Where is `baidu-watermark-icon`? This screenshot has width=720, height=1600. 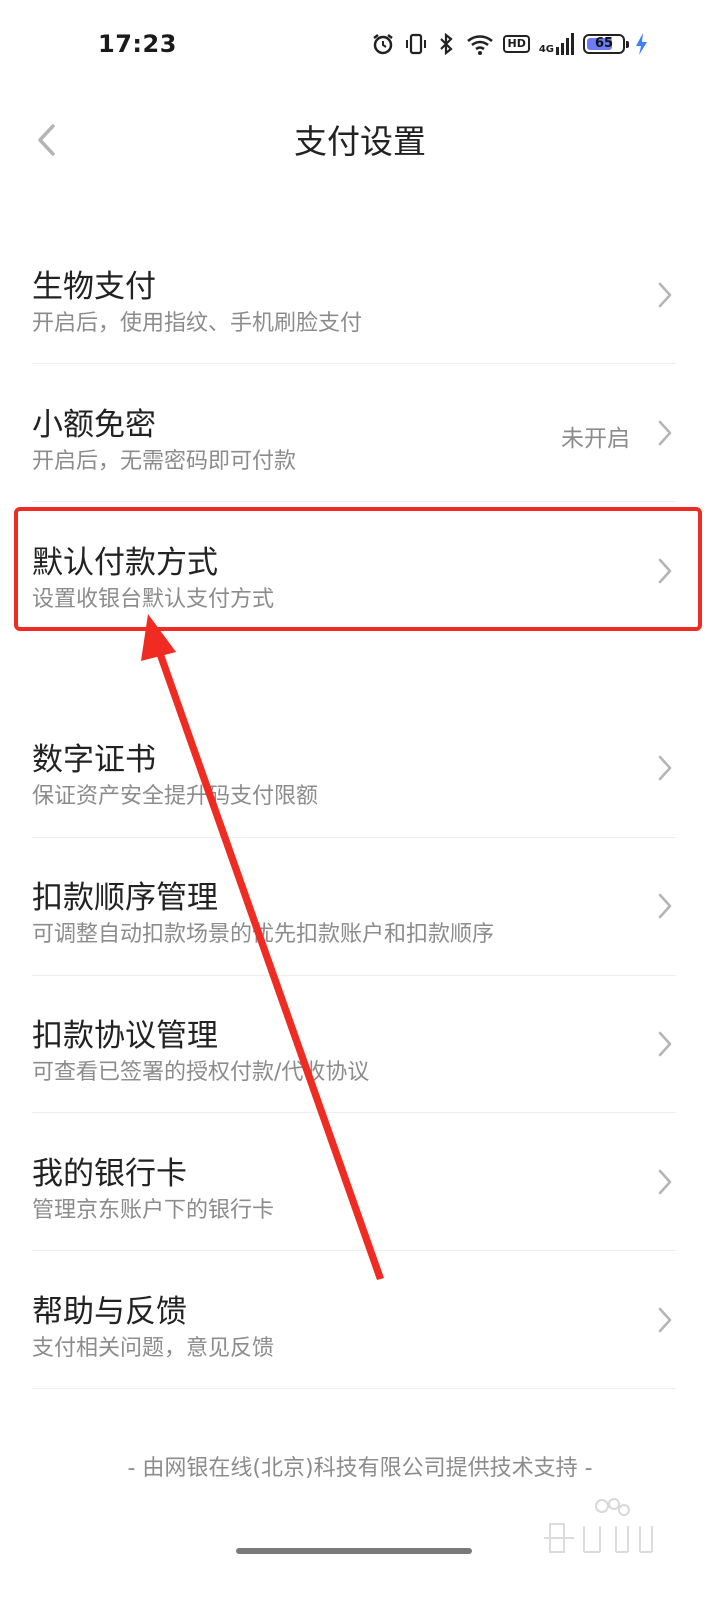 baidu-watermark-icon is located at coordinates (598, 1525).